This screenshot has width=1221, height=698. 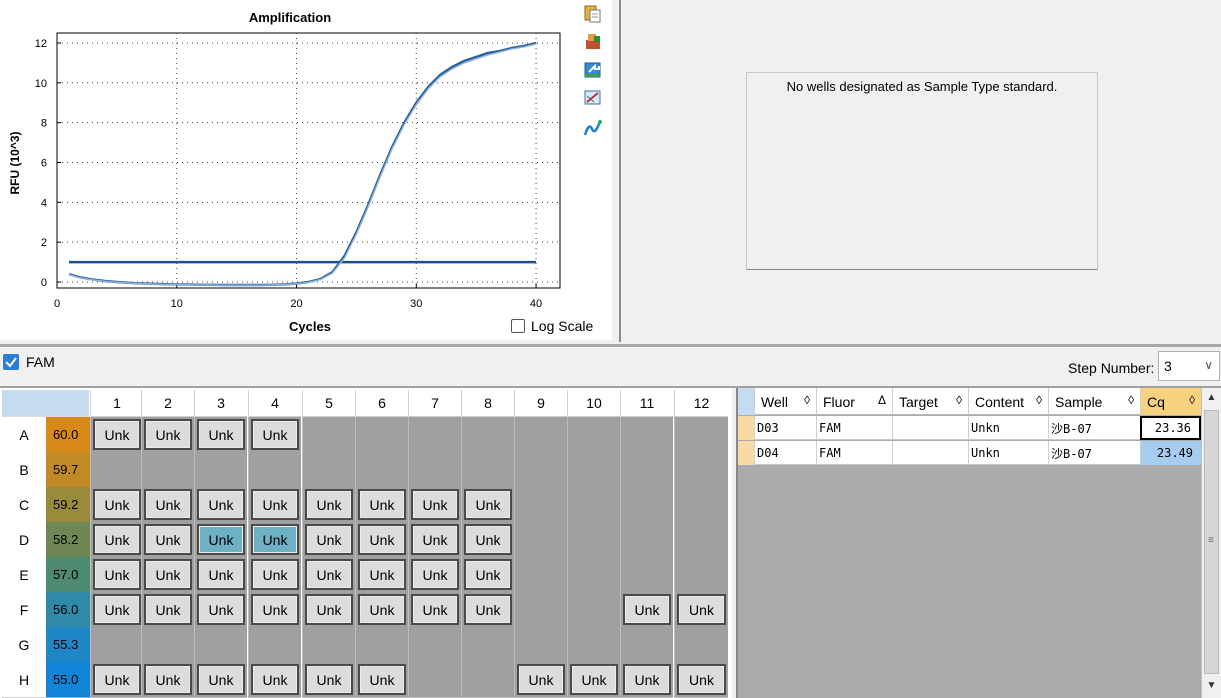 I want to click on plate-corner, so click(x=46, y=403).